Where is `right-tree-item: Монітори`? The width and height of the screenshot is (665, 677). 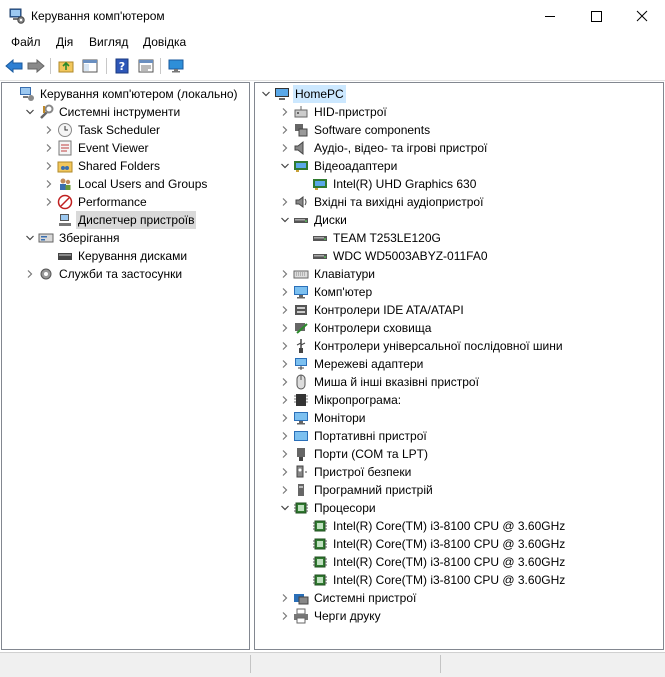
right-tree-item: Монітори is located at coordinates (323, 418).